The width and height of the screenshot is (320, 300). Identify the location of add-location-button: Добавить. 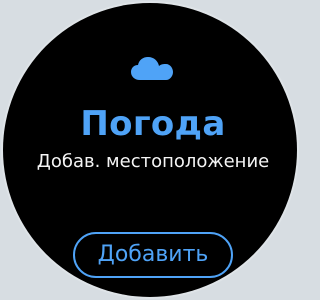
(153, 255).